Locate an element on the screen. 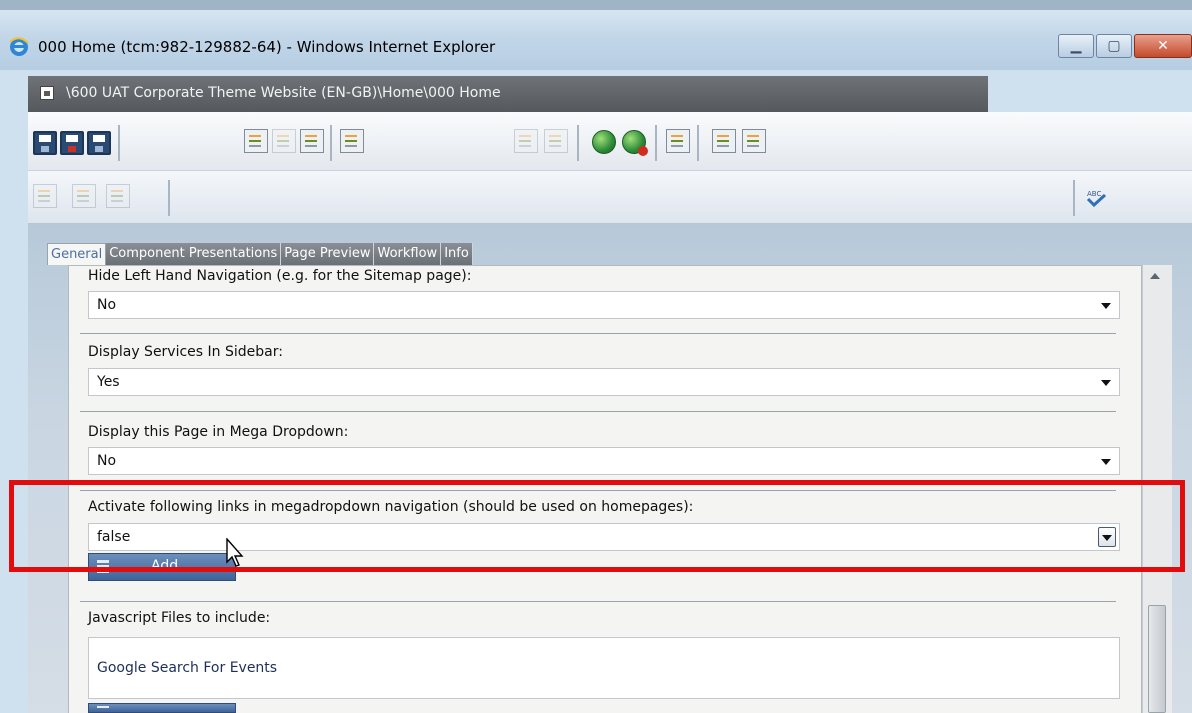 The height and width of the screenshot is (713, 1192). cut-icon is located at coordinates (45, 196).